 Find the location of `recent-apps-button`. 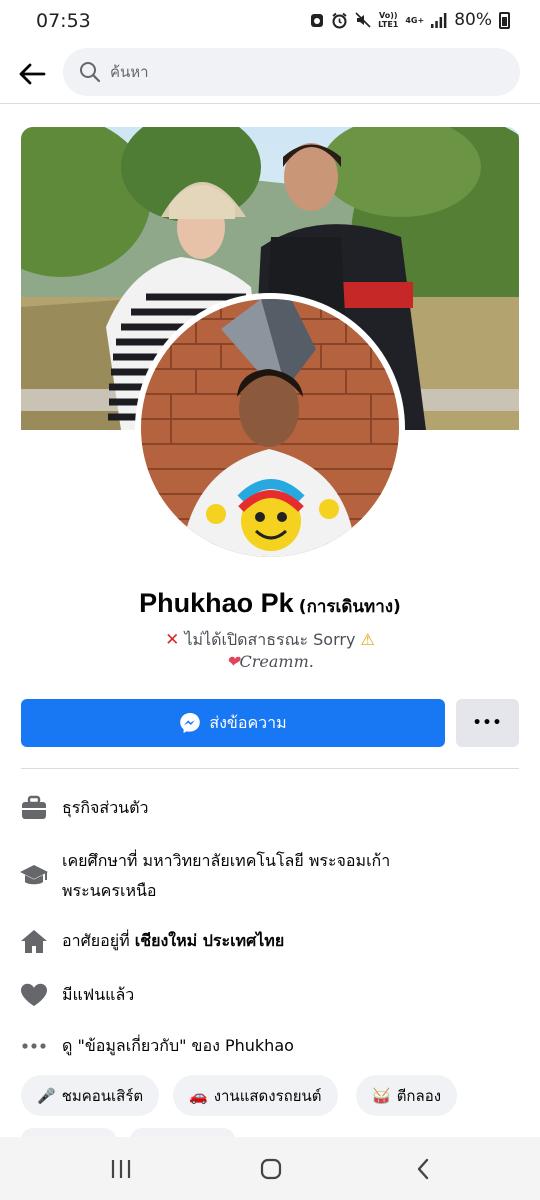

recent-apps-button is located at coordinates (121, 1169).